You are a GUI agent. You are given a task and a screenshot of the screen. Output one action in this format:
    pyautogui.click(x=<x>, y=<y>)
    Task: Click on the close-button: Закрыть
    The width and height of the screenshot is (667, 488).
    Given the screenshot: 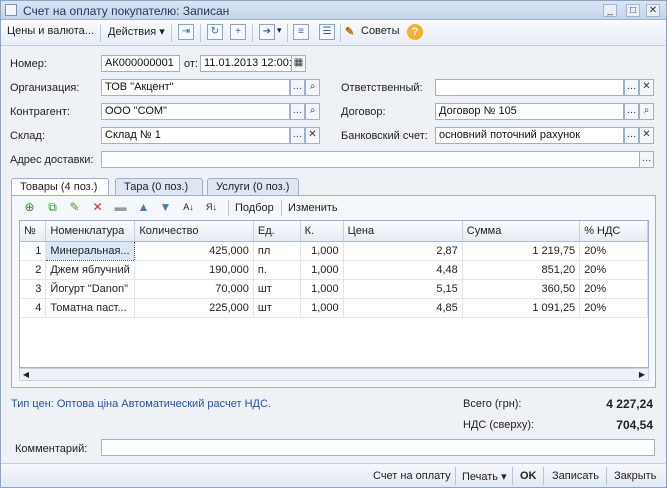 What is the action you would take?
    pyautogui.click(x=635, y=476)
    